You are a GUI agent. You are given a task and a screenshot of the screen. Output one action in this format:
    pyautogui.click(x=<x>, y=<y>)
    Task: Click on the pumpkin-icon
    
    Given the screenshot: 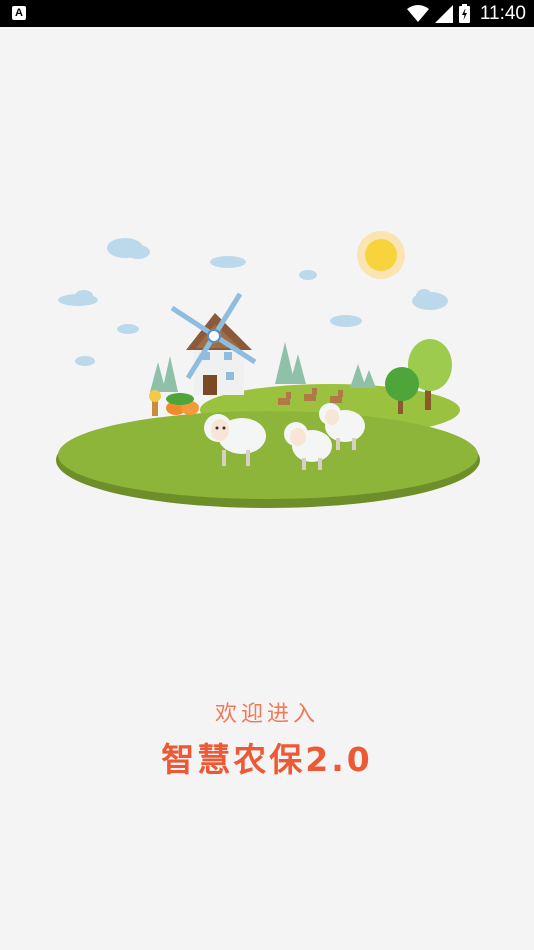 What is the action you would take?
    pyautogui.click(x=182, y=404)
    